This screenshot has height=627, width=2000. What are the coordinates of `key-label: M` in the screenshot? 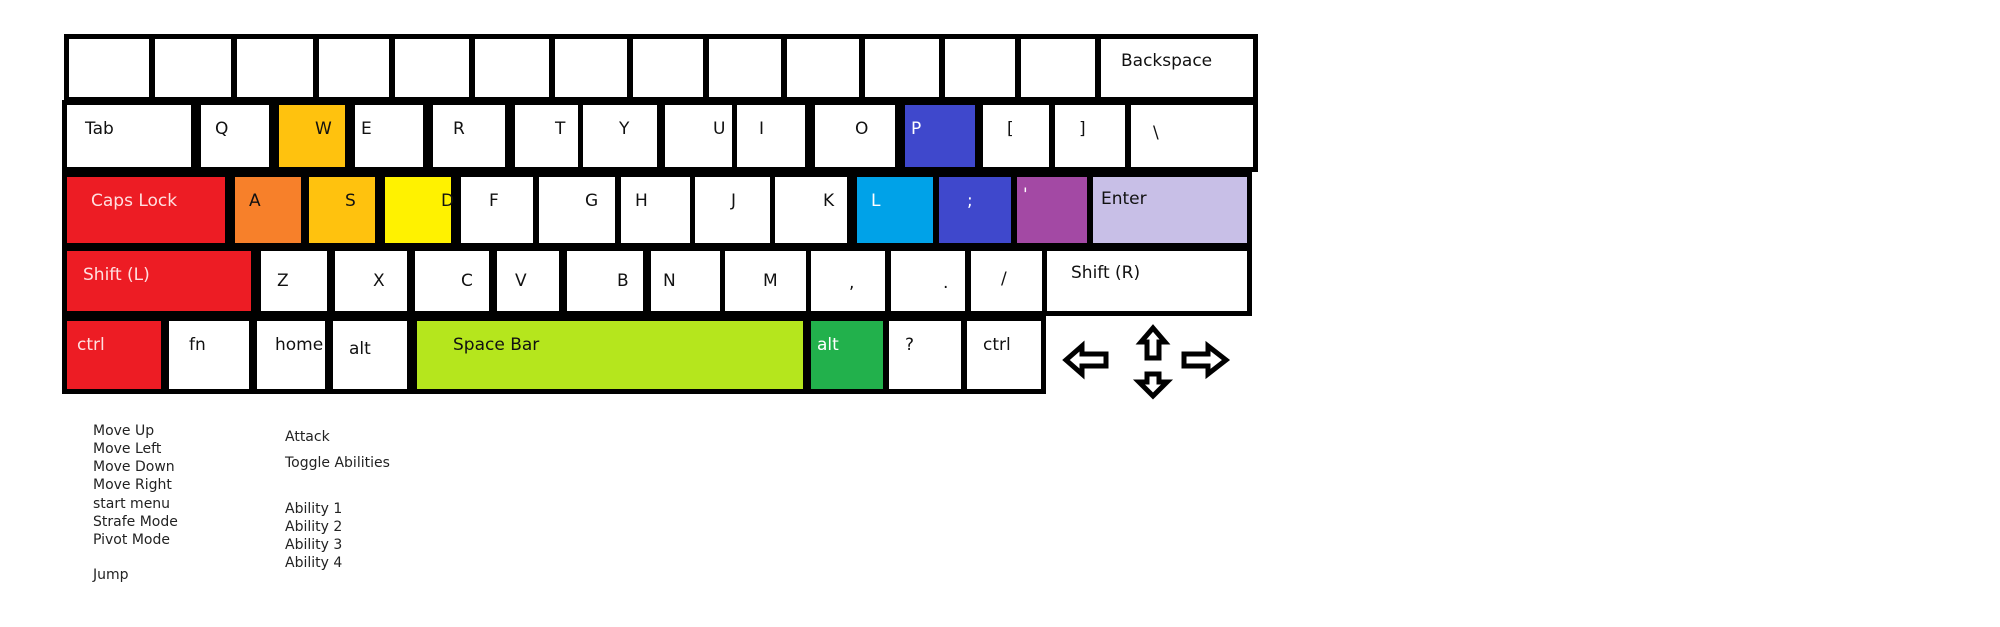 It's located at (770, 281).